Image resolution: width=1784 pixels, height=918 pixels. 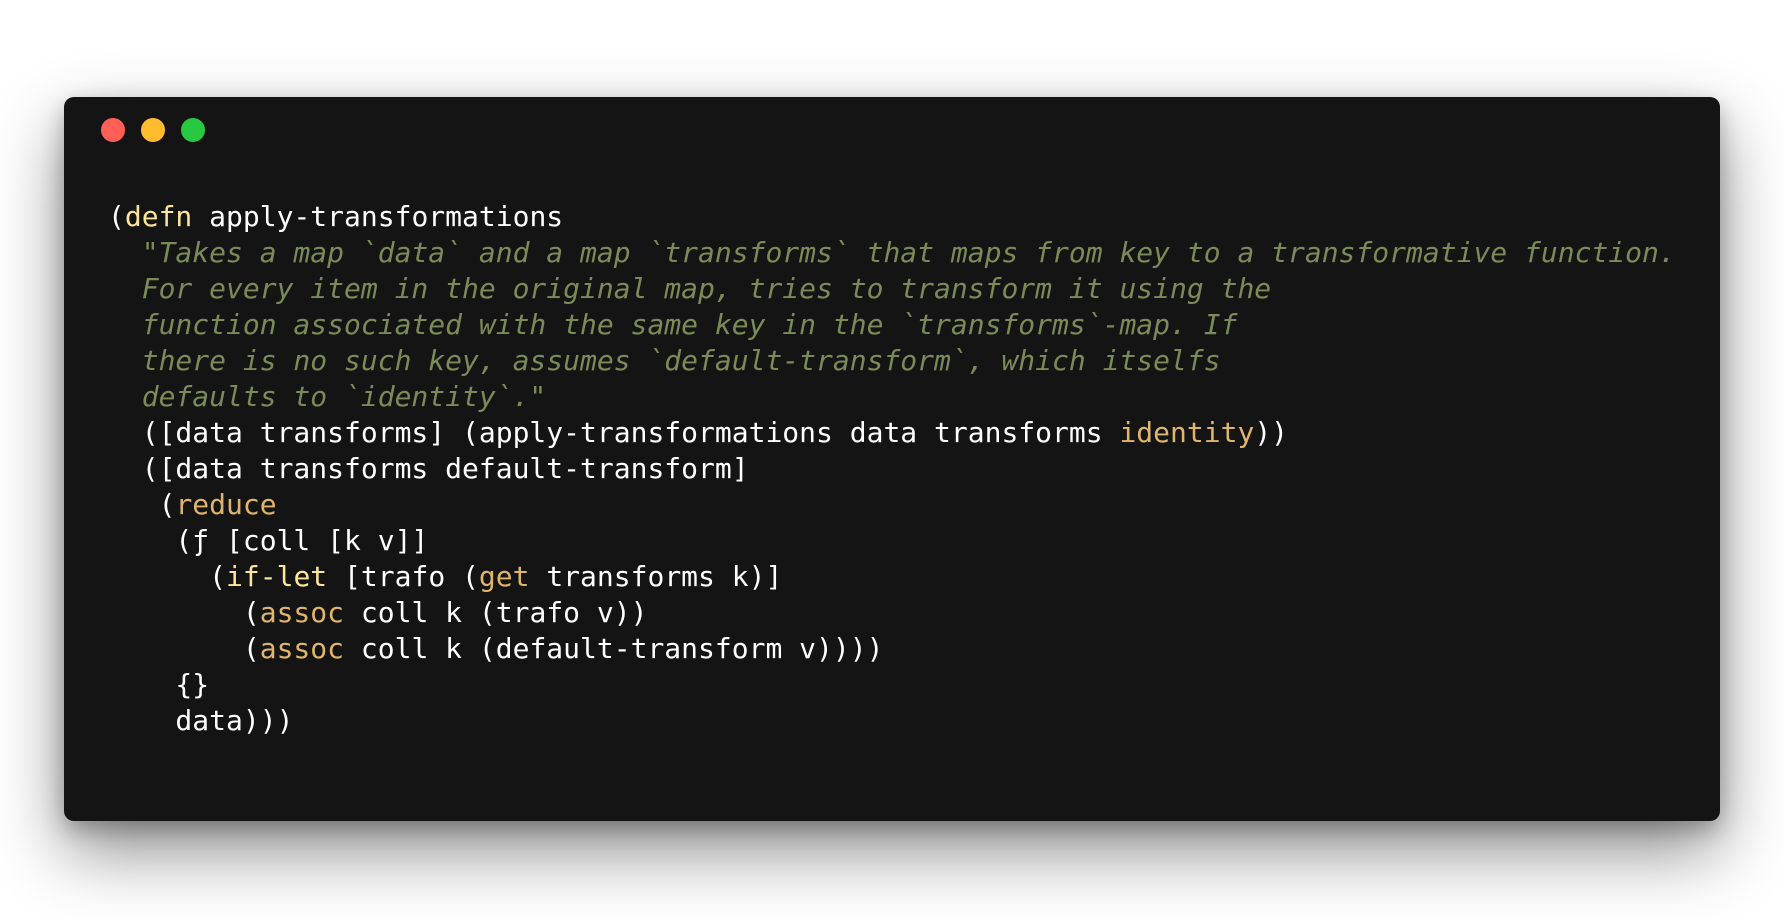 I want to click on code-token: )), so click(x=1271, y=432).